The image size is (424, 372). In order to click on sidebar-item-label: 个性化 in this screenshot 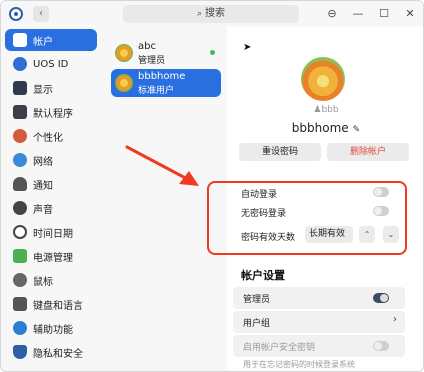, I will do `click(48, 138)`.